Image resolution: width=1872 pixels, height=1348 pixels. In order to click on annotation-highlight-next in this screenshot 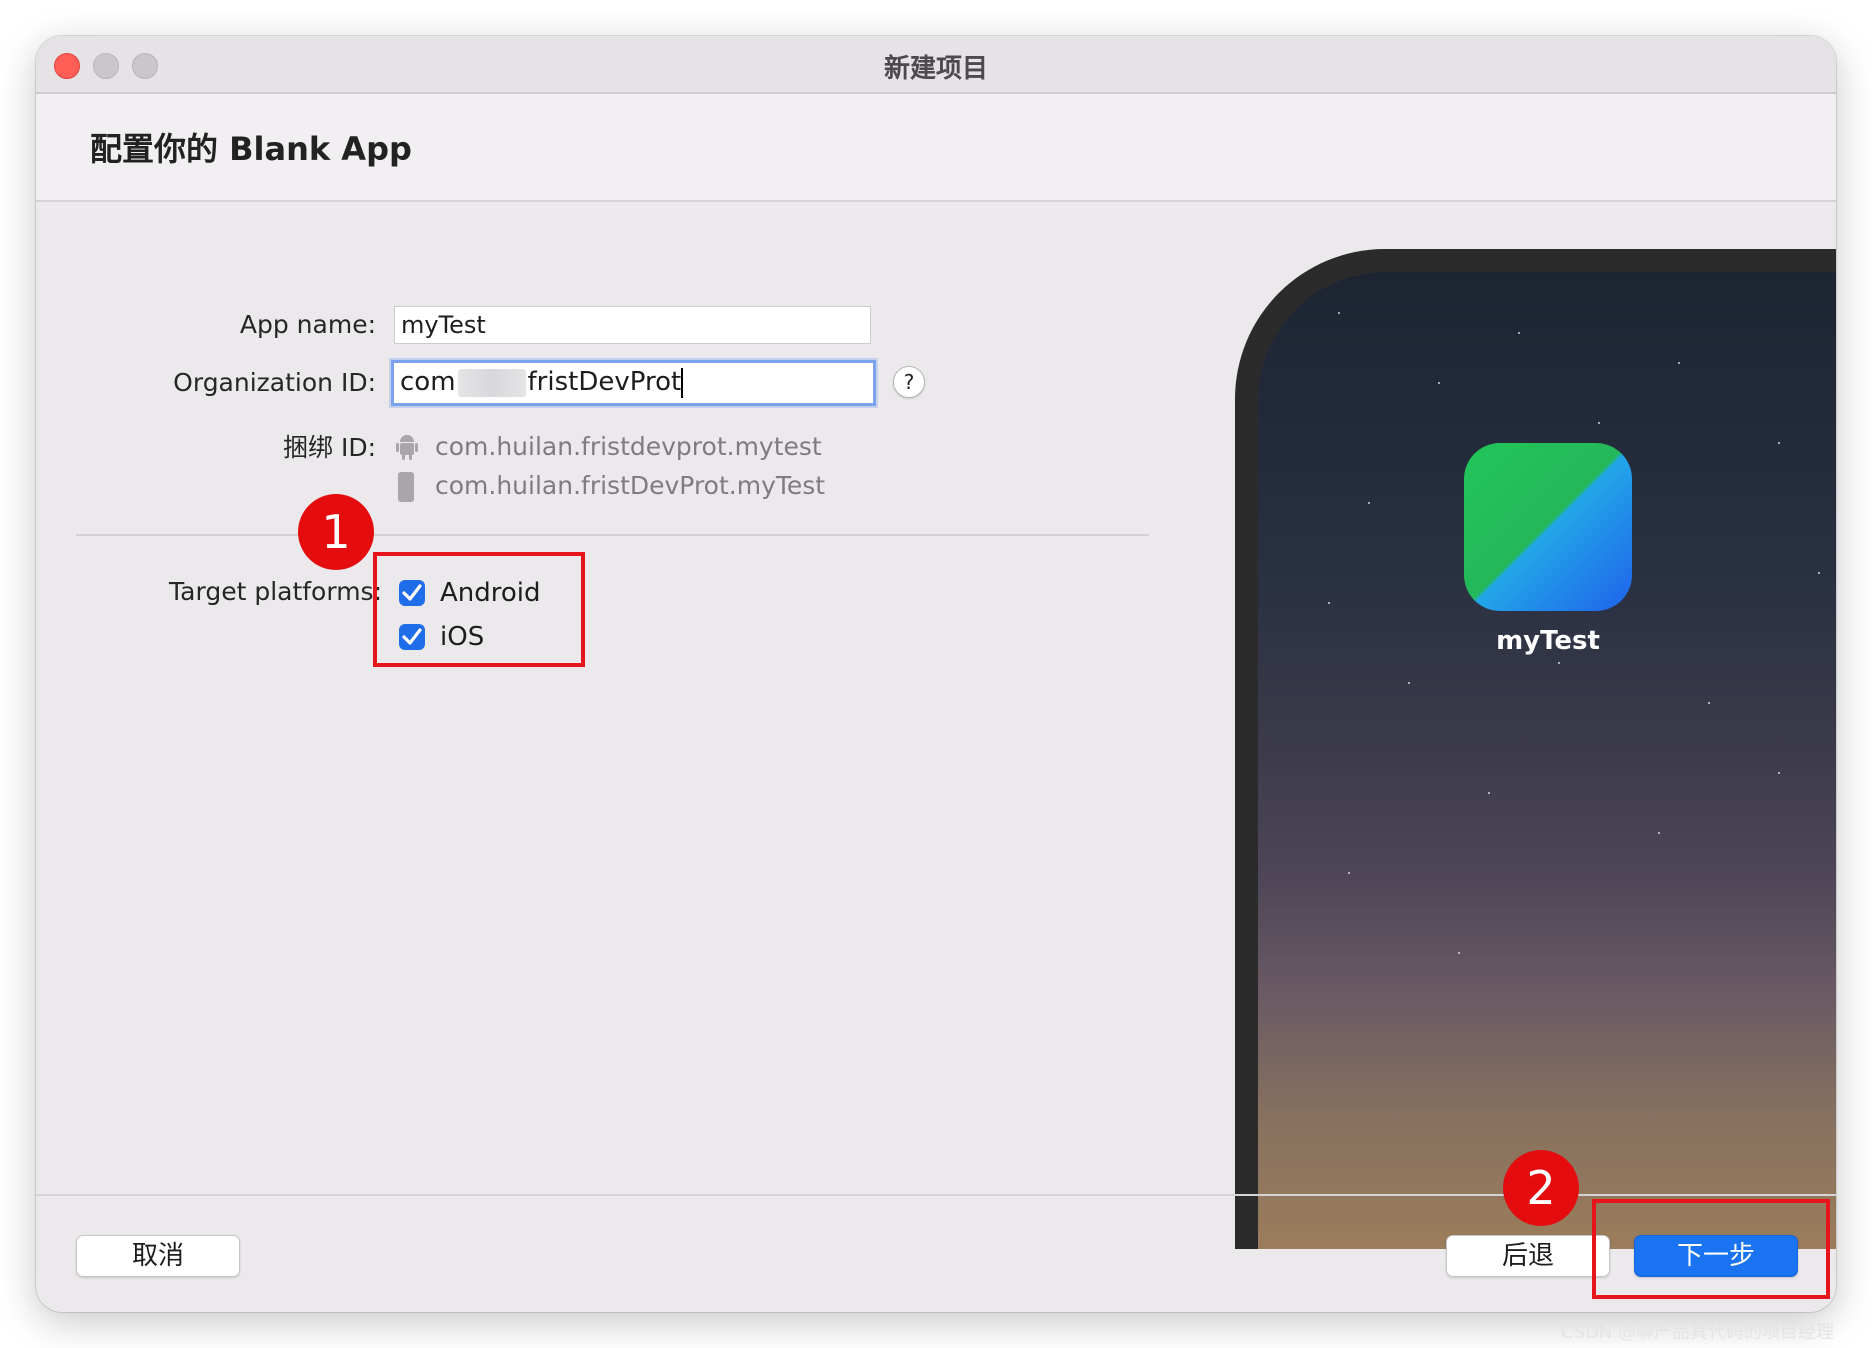, I will do `click(1711, 1249)`.